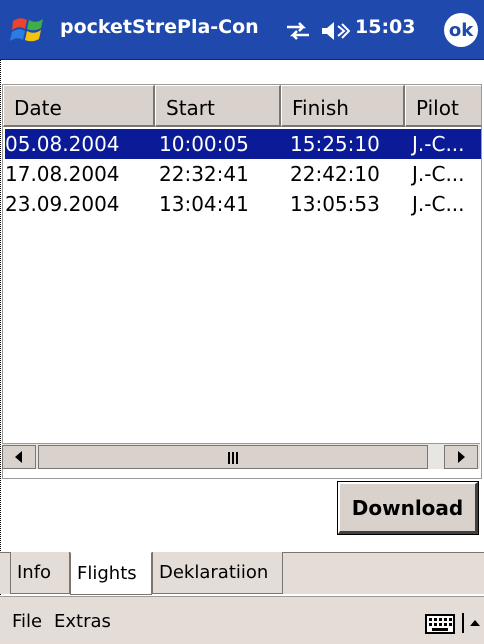  I want to click on left-edge-border, so click(0, 322).